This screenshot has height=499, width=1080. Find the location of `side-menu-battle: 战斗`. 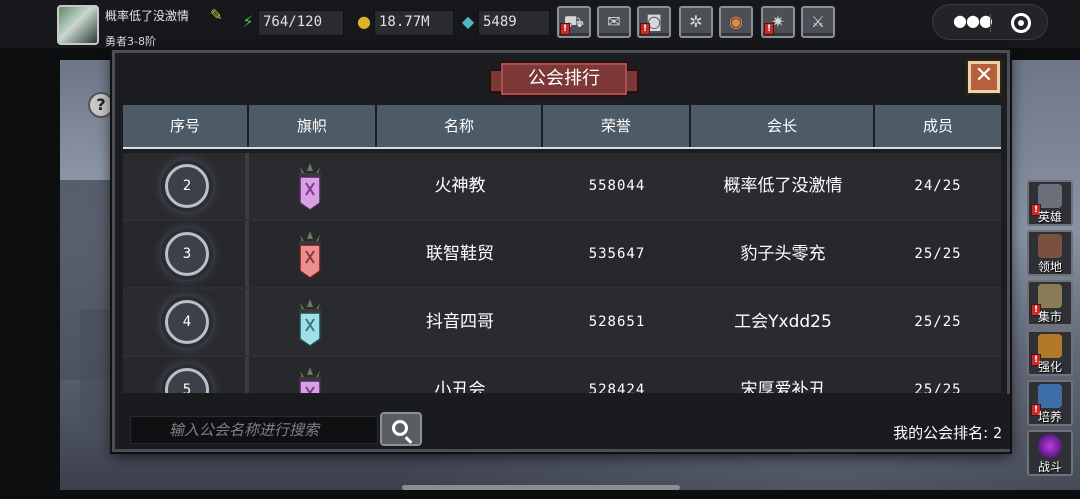

side-menu-battle: 战斗 is located at coordinates (1050, 453).